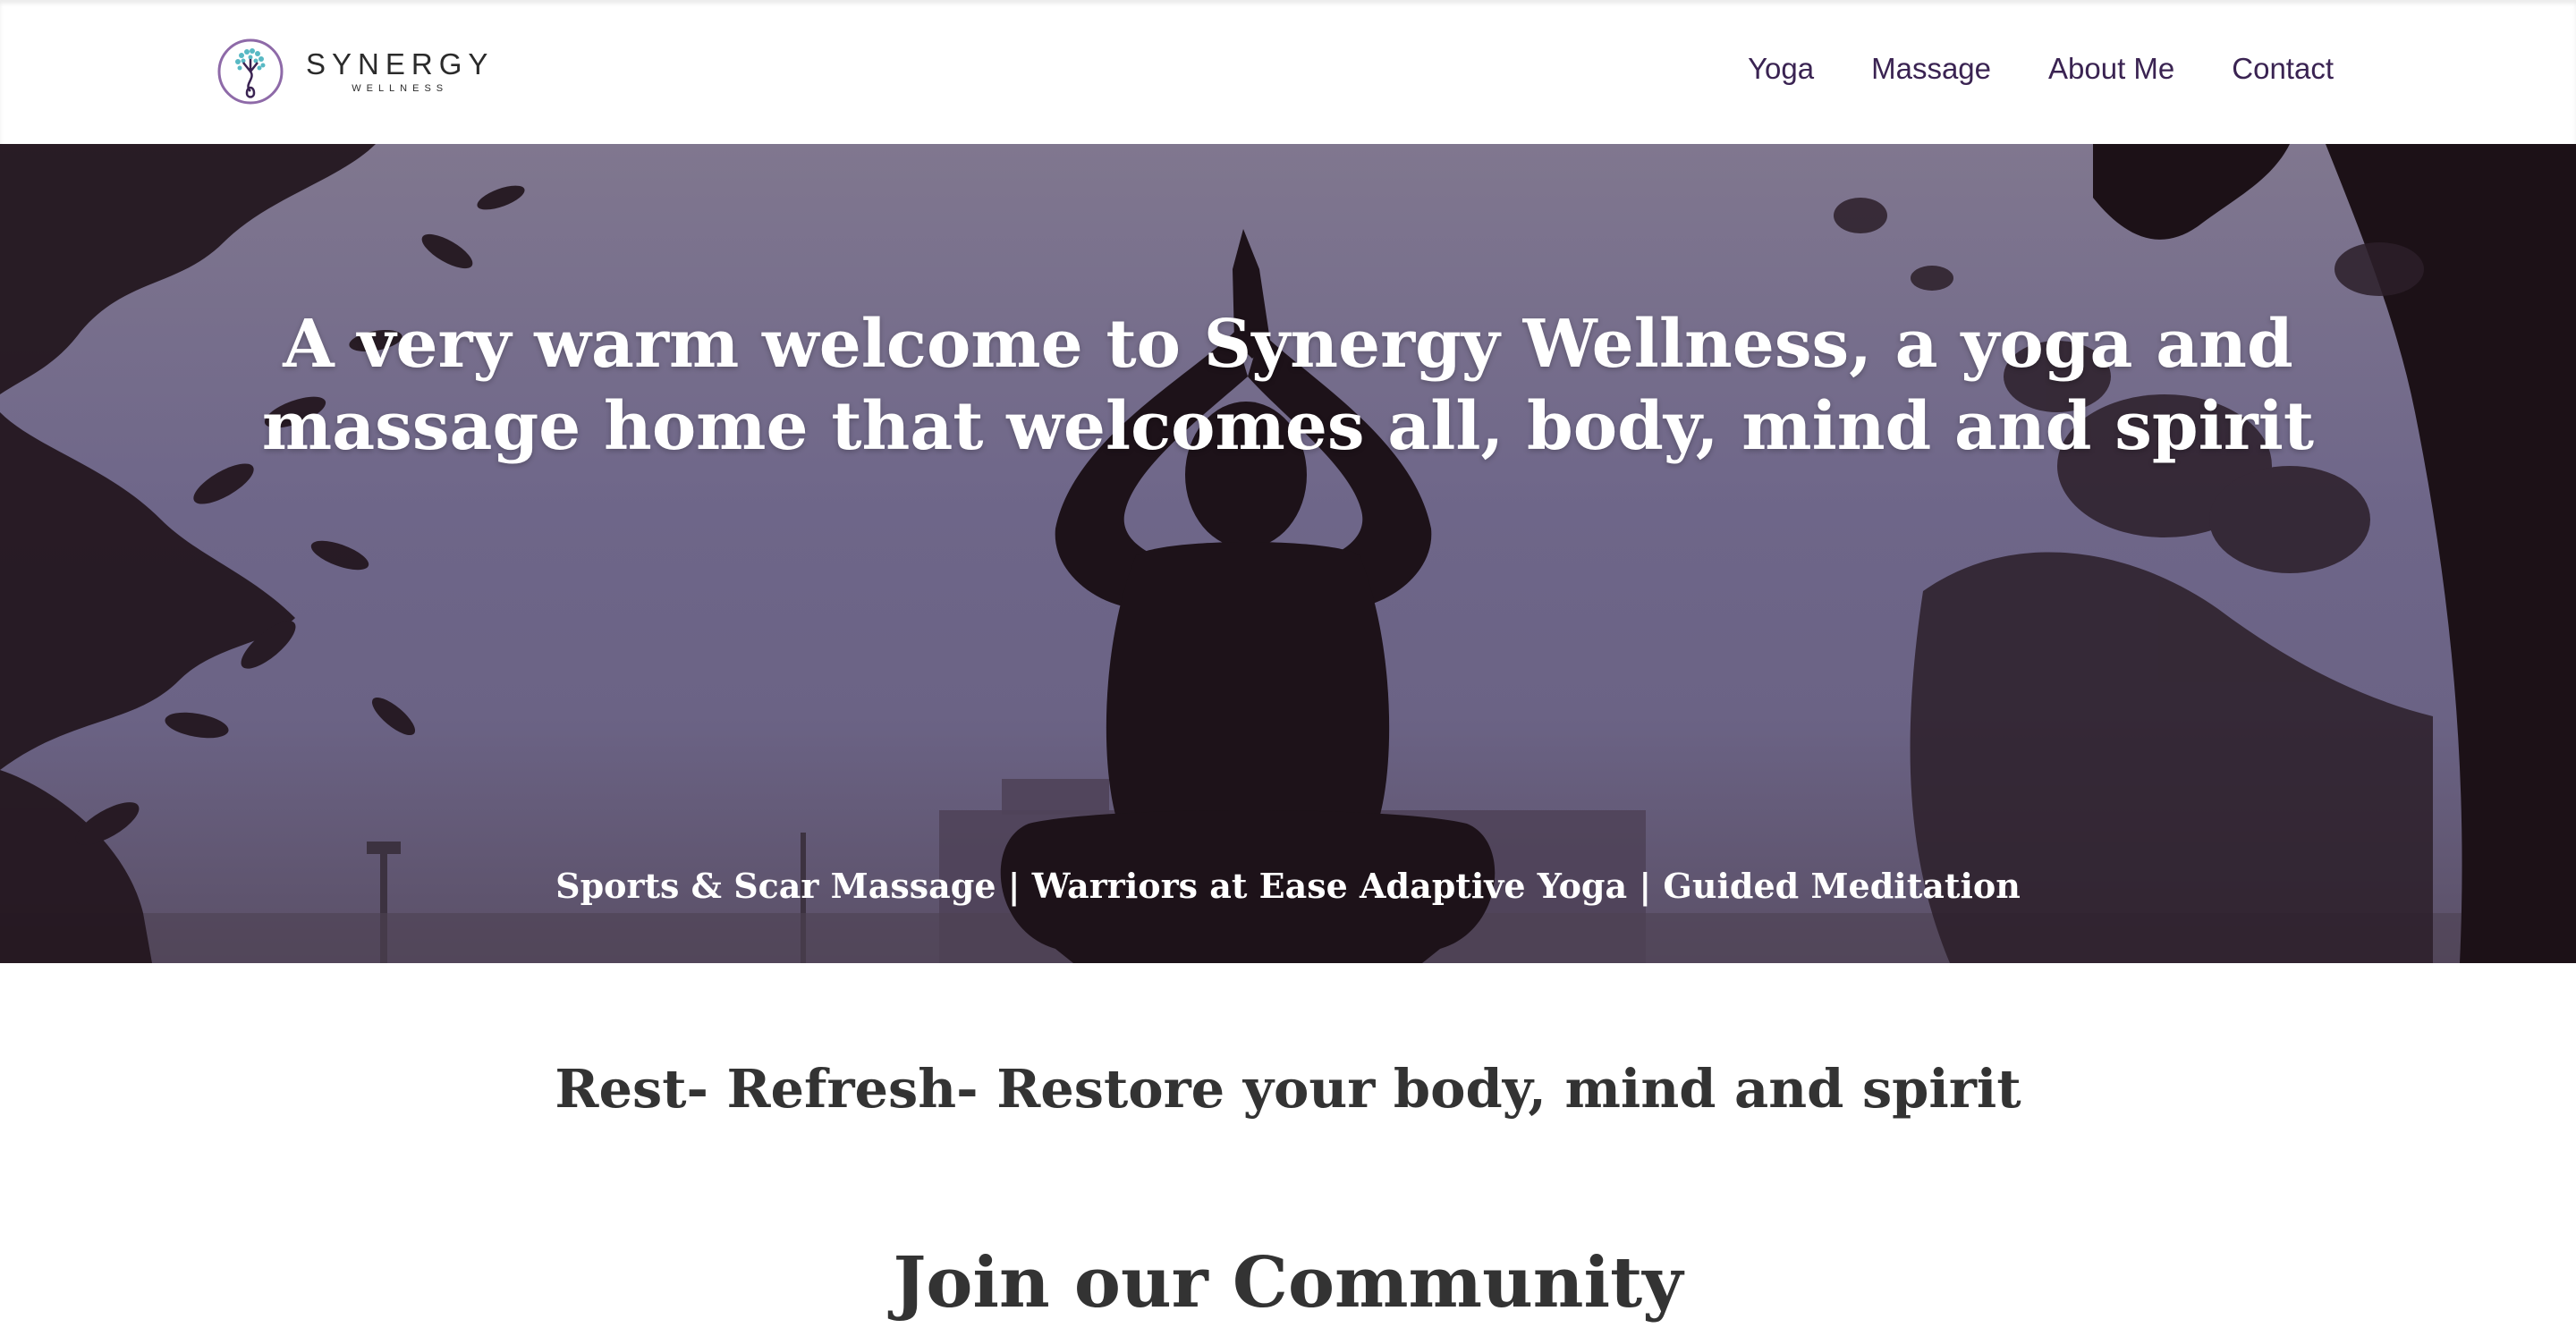 The image size is (2576, 1328). I want to click on nav-about-me: About Me, so click(2111, 69).